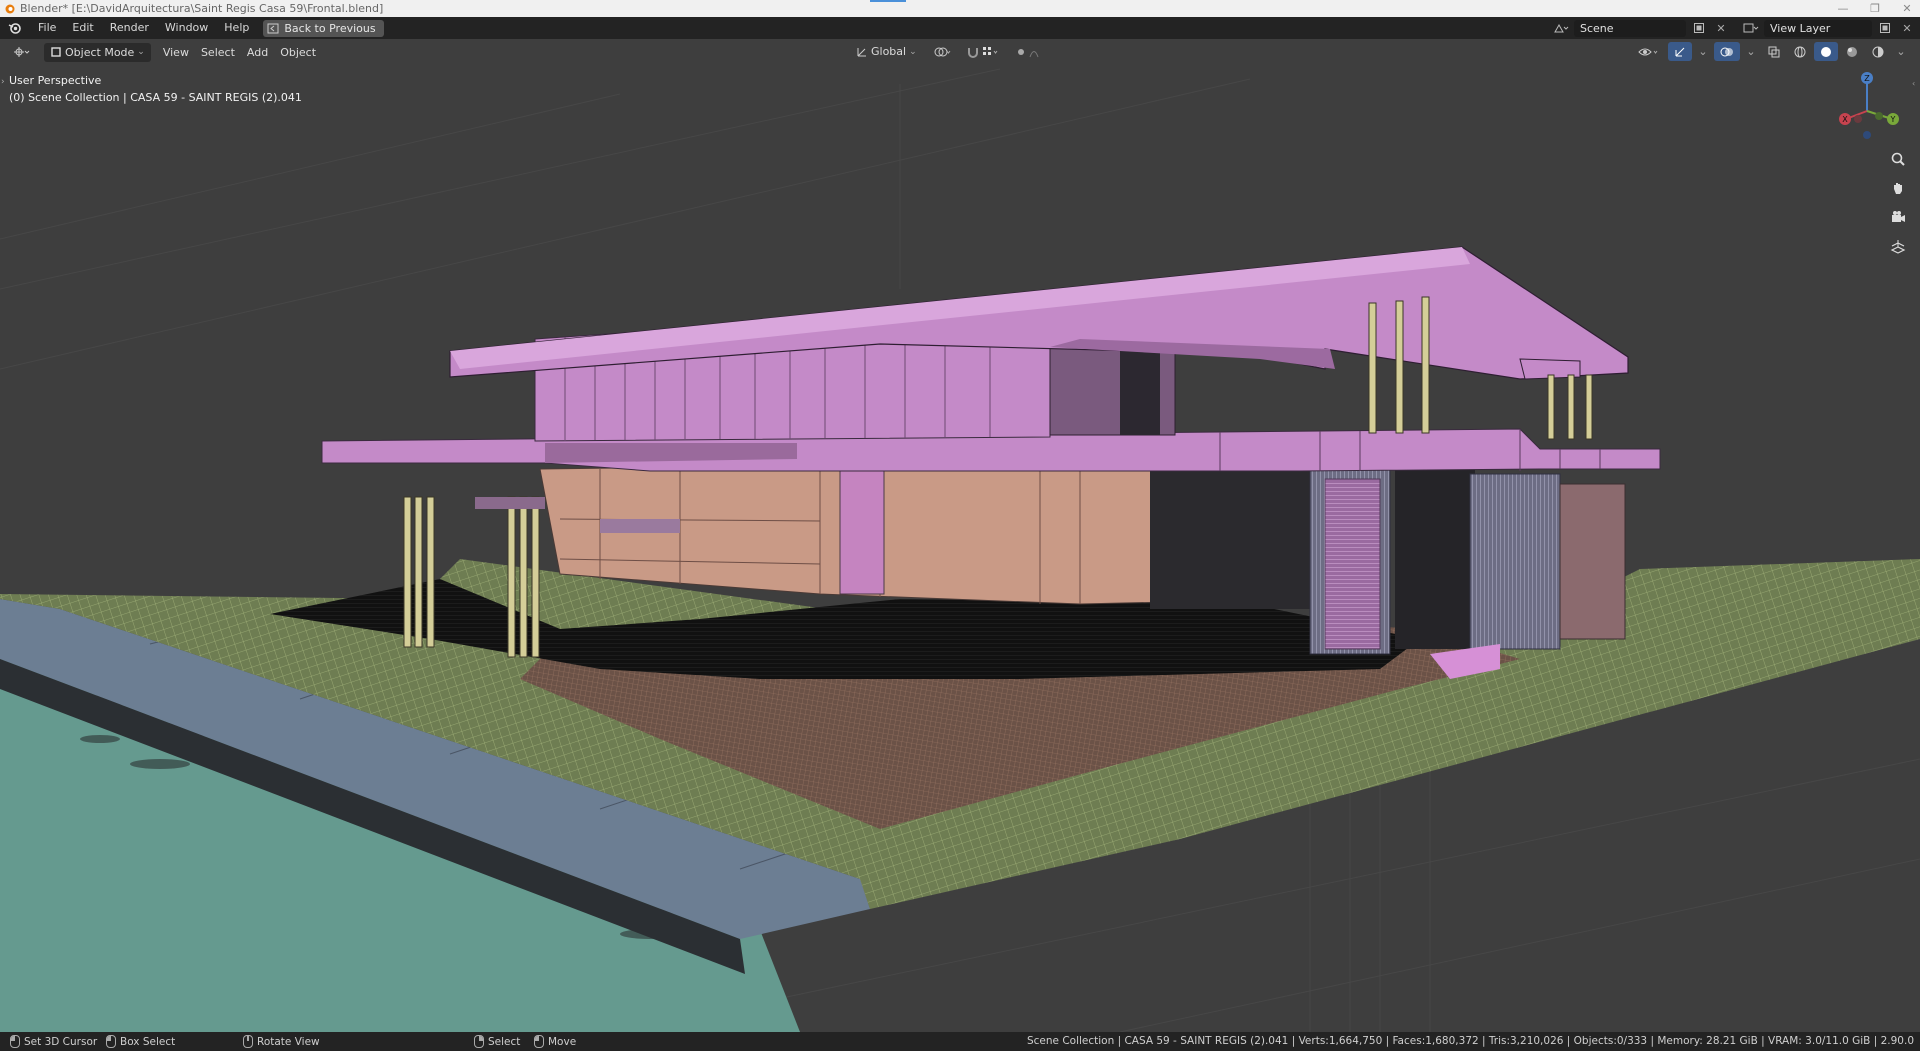 This screenshot has height=1051, width=1920. What do you see at coordinates (330, 28) in the screenshot?
I see `back-to-previous-label: Back to Previous` at bounding box center [330, 28].